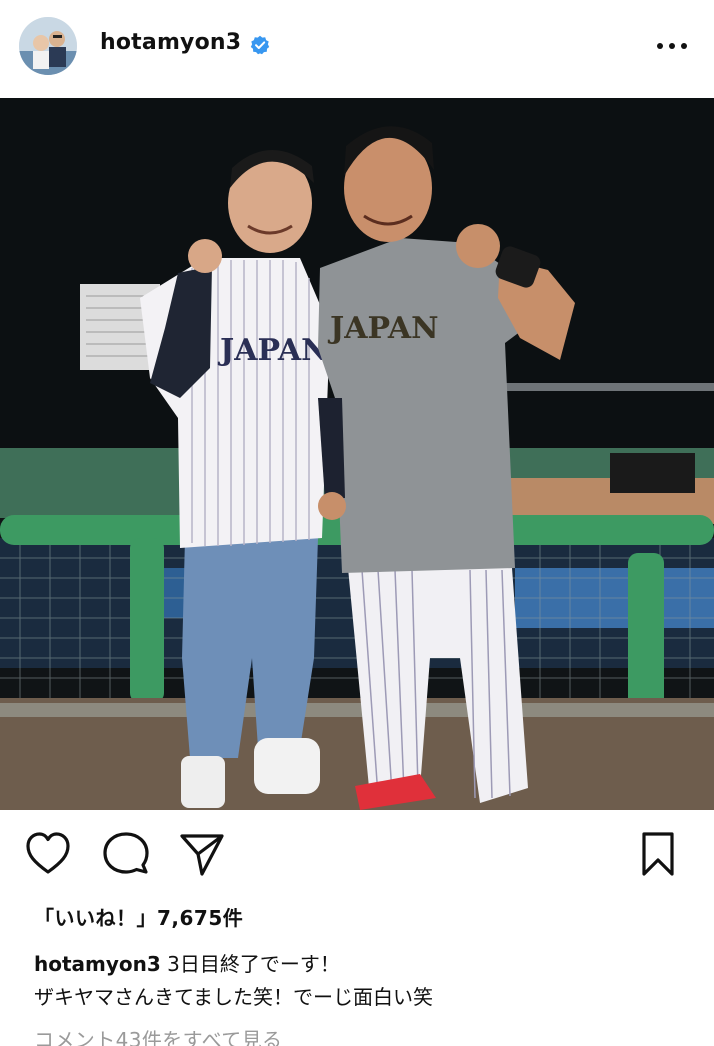 Image resolution: width=714 pixels, height=1046 pixels. What do you see at coordinates (97, 964) in the screenshot?
I see `caption-username: hotamyon3` at bounding box center [97, 964].